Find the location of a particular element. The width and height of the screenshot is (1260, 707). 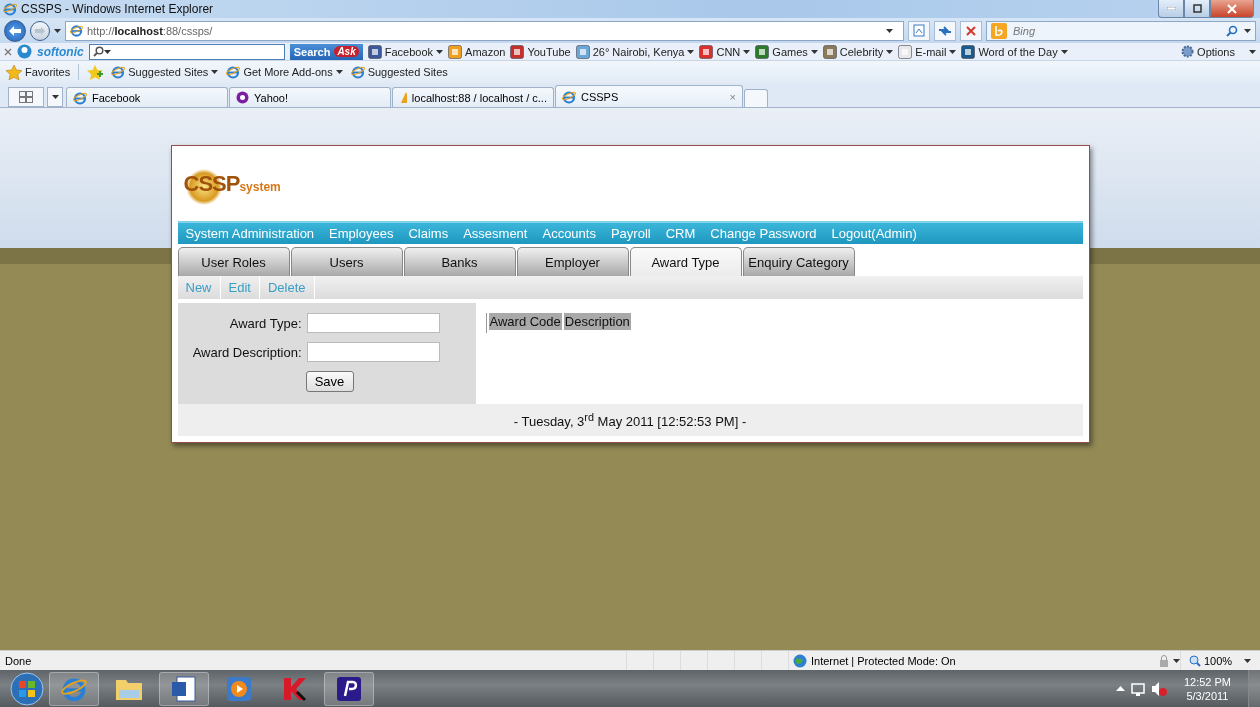

grid-icon is located at coordinates (26, 97).